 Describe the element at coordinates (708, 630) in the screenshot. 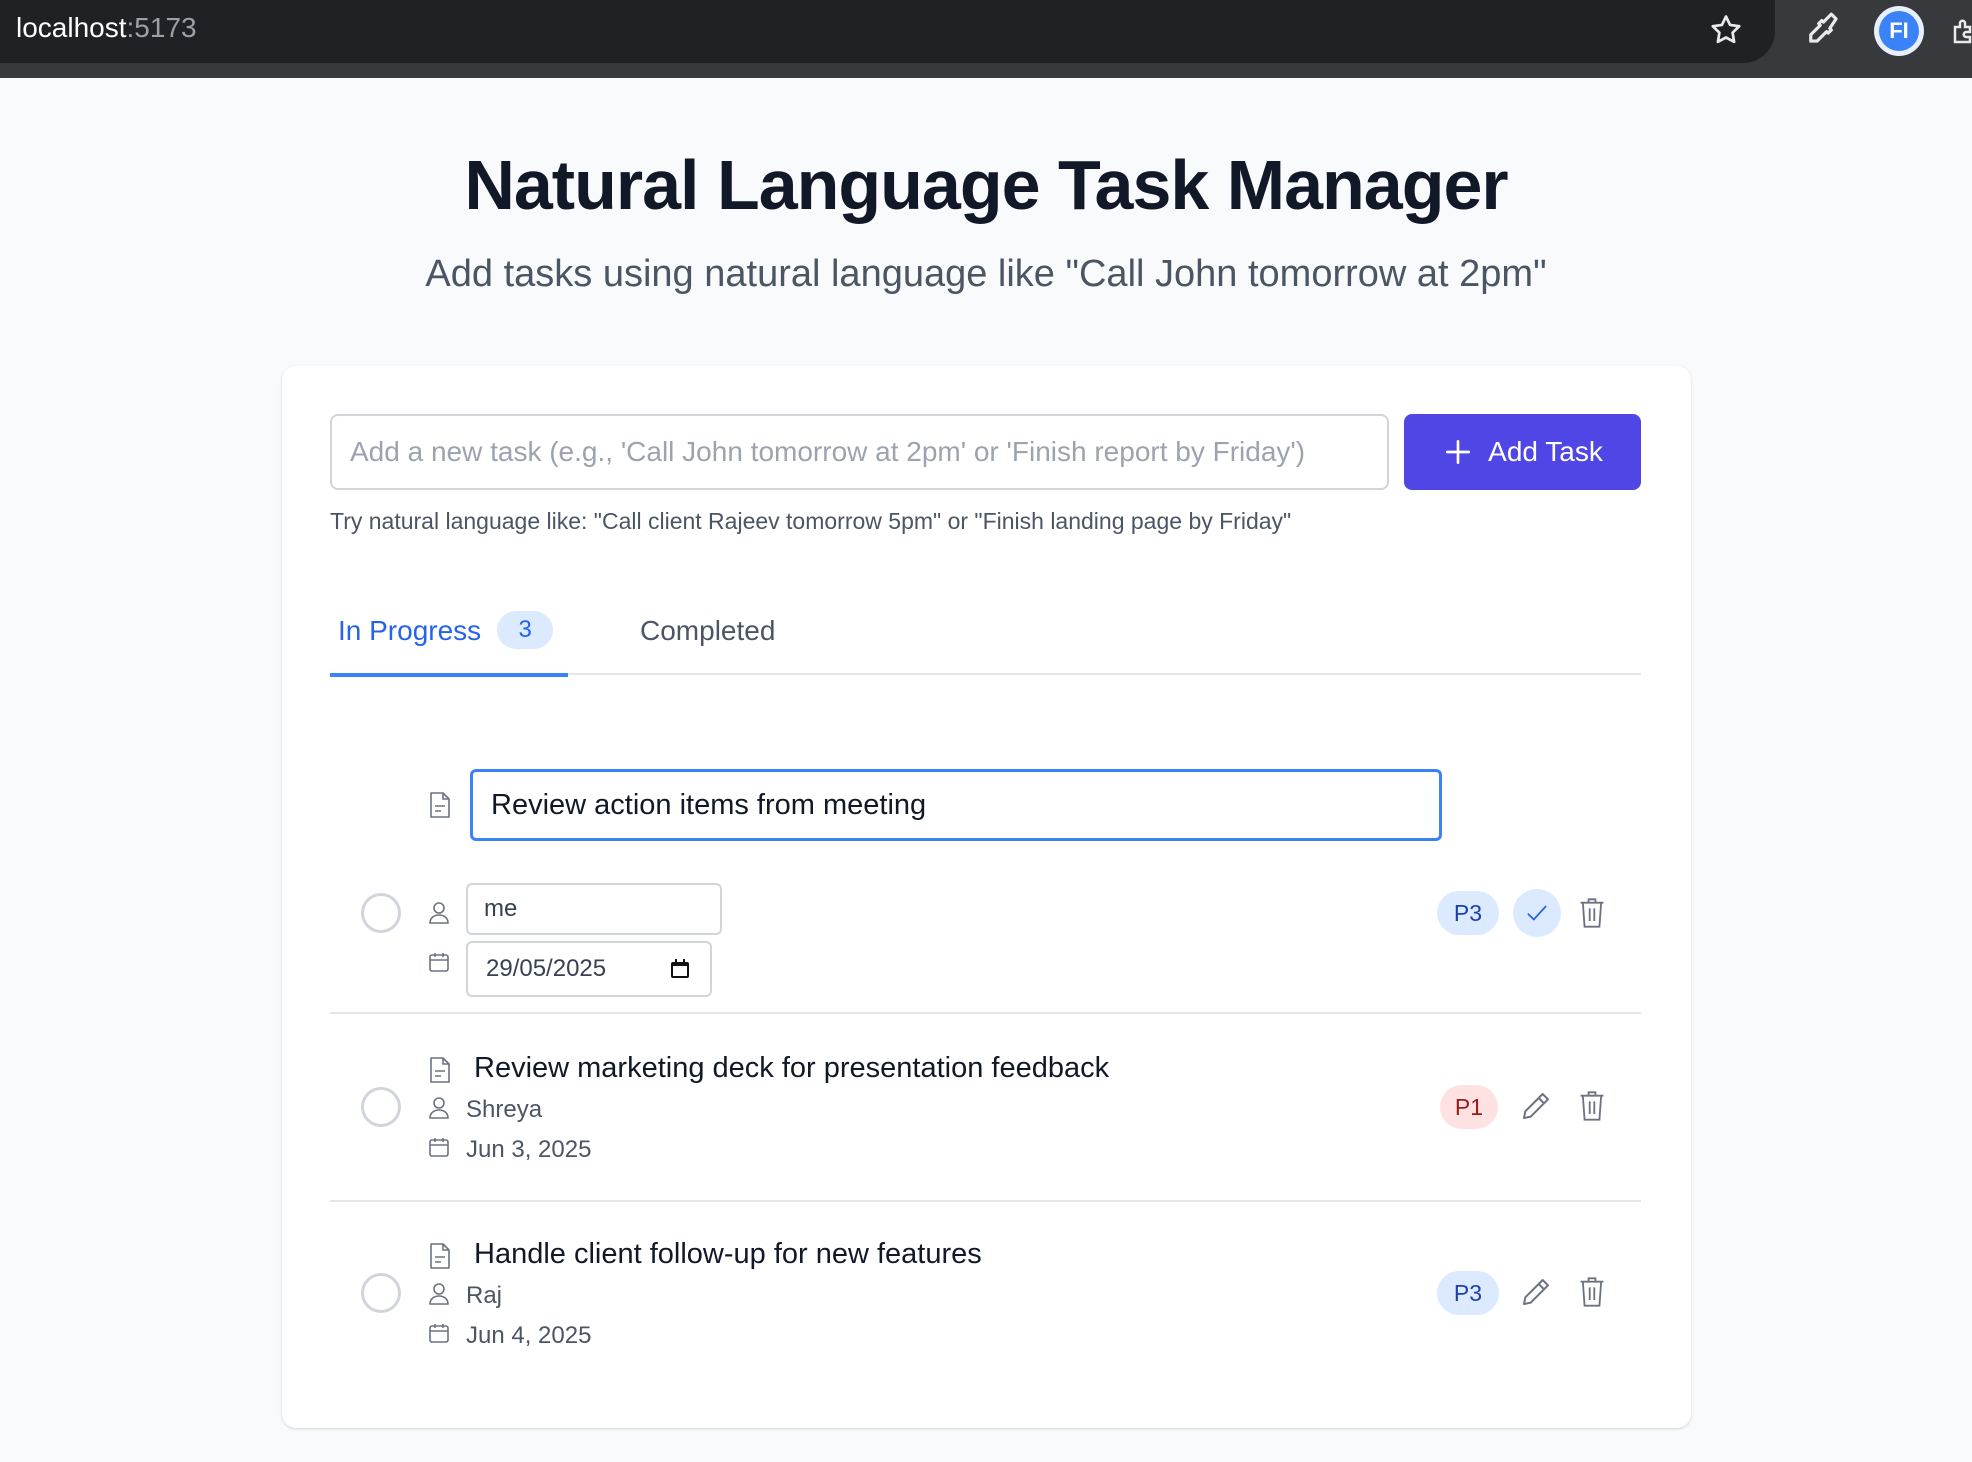

I see `tab-completed-label: Completed` at that location.